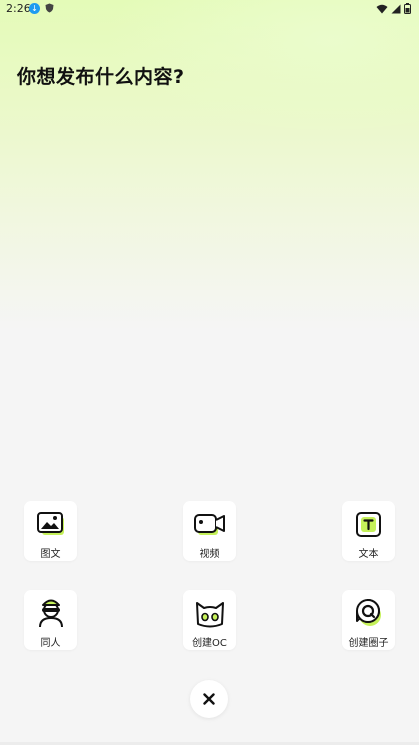  I want to click on signal-icon, so click(396, 8).